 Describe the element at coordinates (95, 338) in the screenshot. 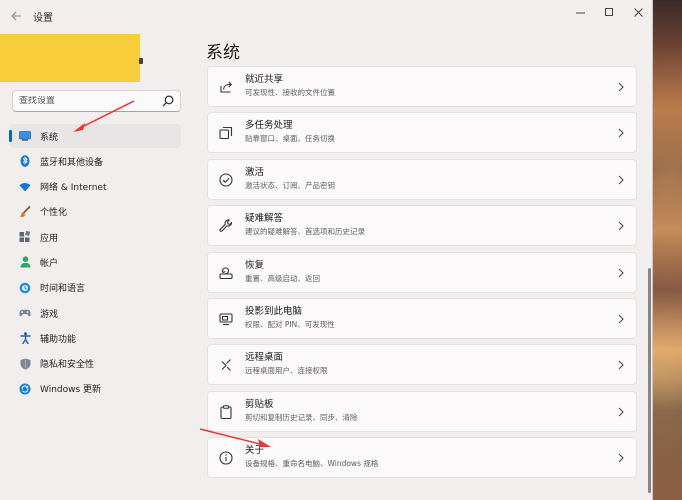

I see `sidebar-item-accessibility: 辅助功能` at that location.